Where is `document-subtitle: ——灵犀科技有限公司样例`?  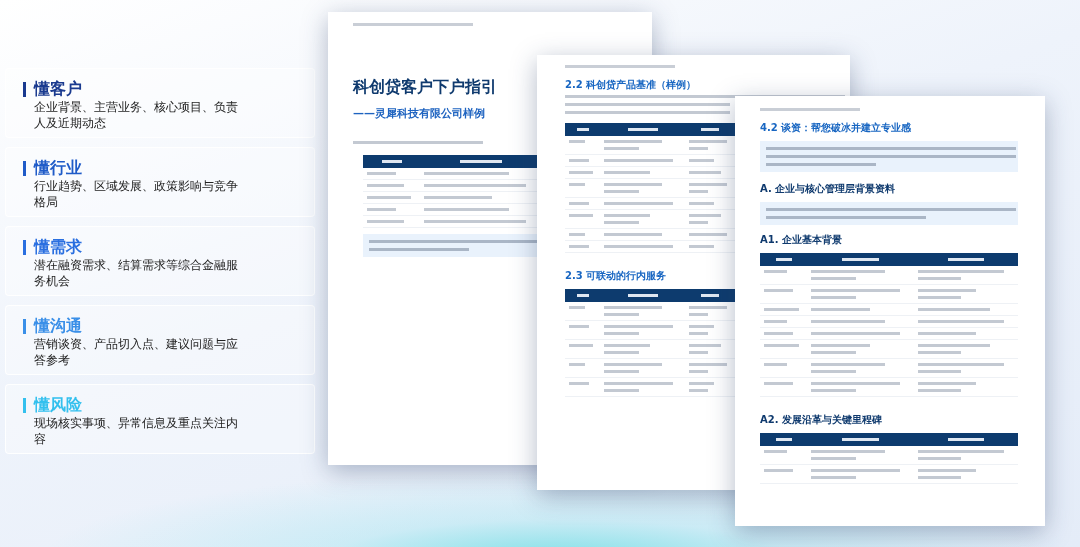
document-subtitle: ——灵犀科技有限公司样例 is located at coordinates (419, 114).